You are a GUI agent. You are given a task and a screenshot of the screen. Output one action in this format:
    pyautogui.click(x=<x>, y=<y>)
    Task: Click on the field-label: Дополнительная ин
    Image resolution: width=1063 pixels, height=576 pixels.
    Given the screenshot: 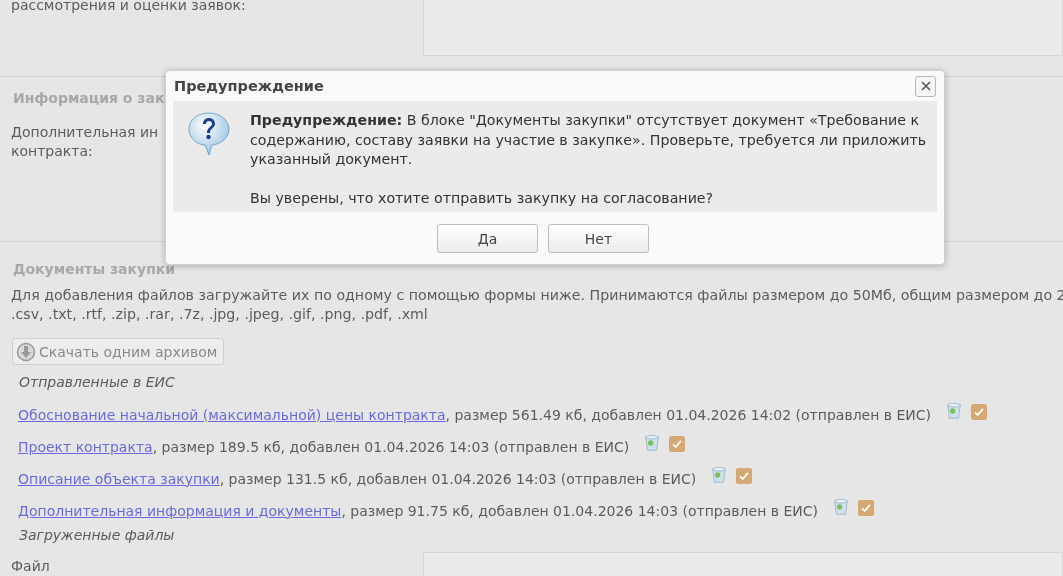 What is the action you would take?
    pyautogui.click(x=85, y=132)
    